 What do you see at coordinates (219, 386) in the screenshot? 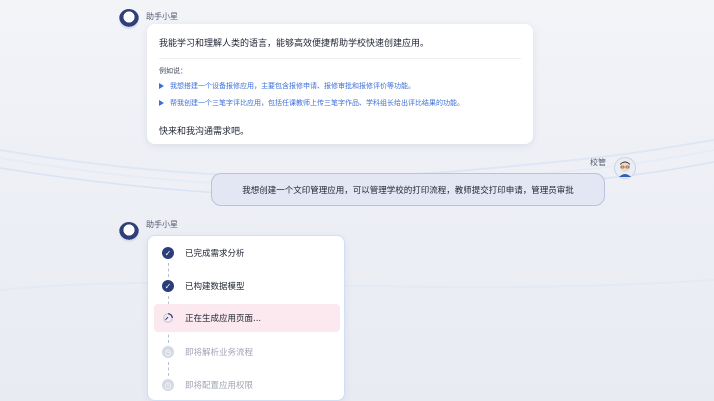
I see `step-label: 即将配置应用权限` at bounding box center [219, 386].